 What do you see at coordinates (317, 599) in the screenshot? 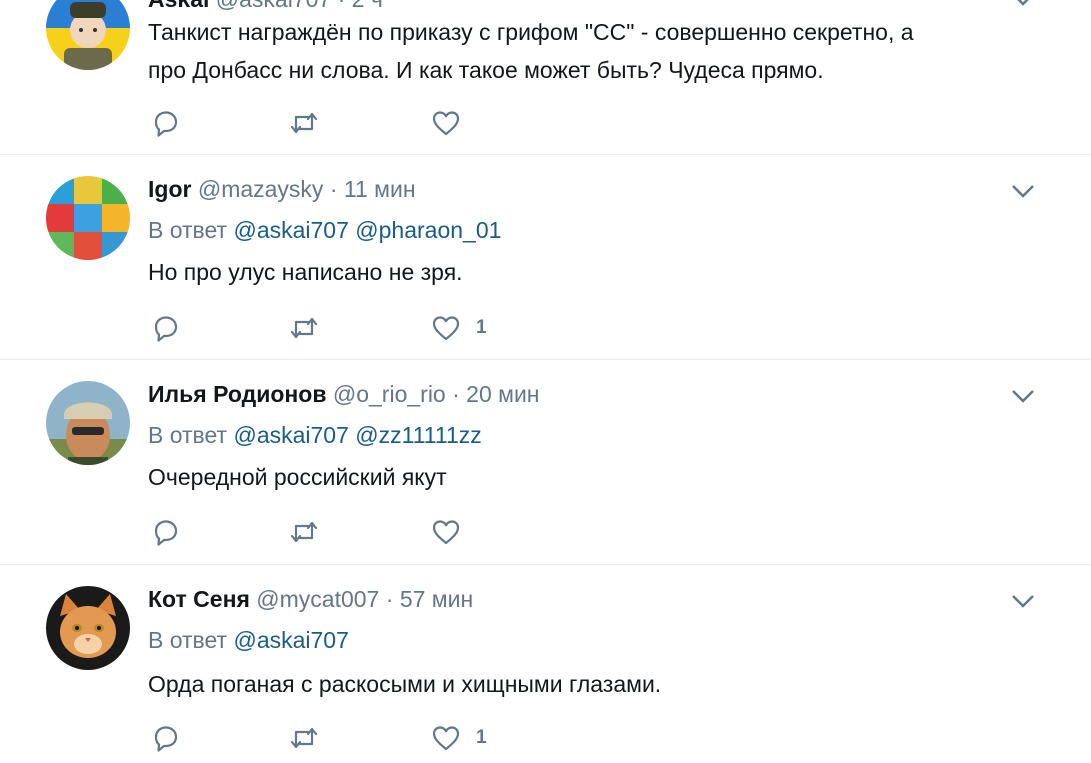
I see `user-handle: @mycat007` at bounding box center [317, 599].